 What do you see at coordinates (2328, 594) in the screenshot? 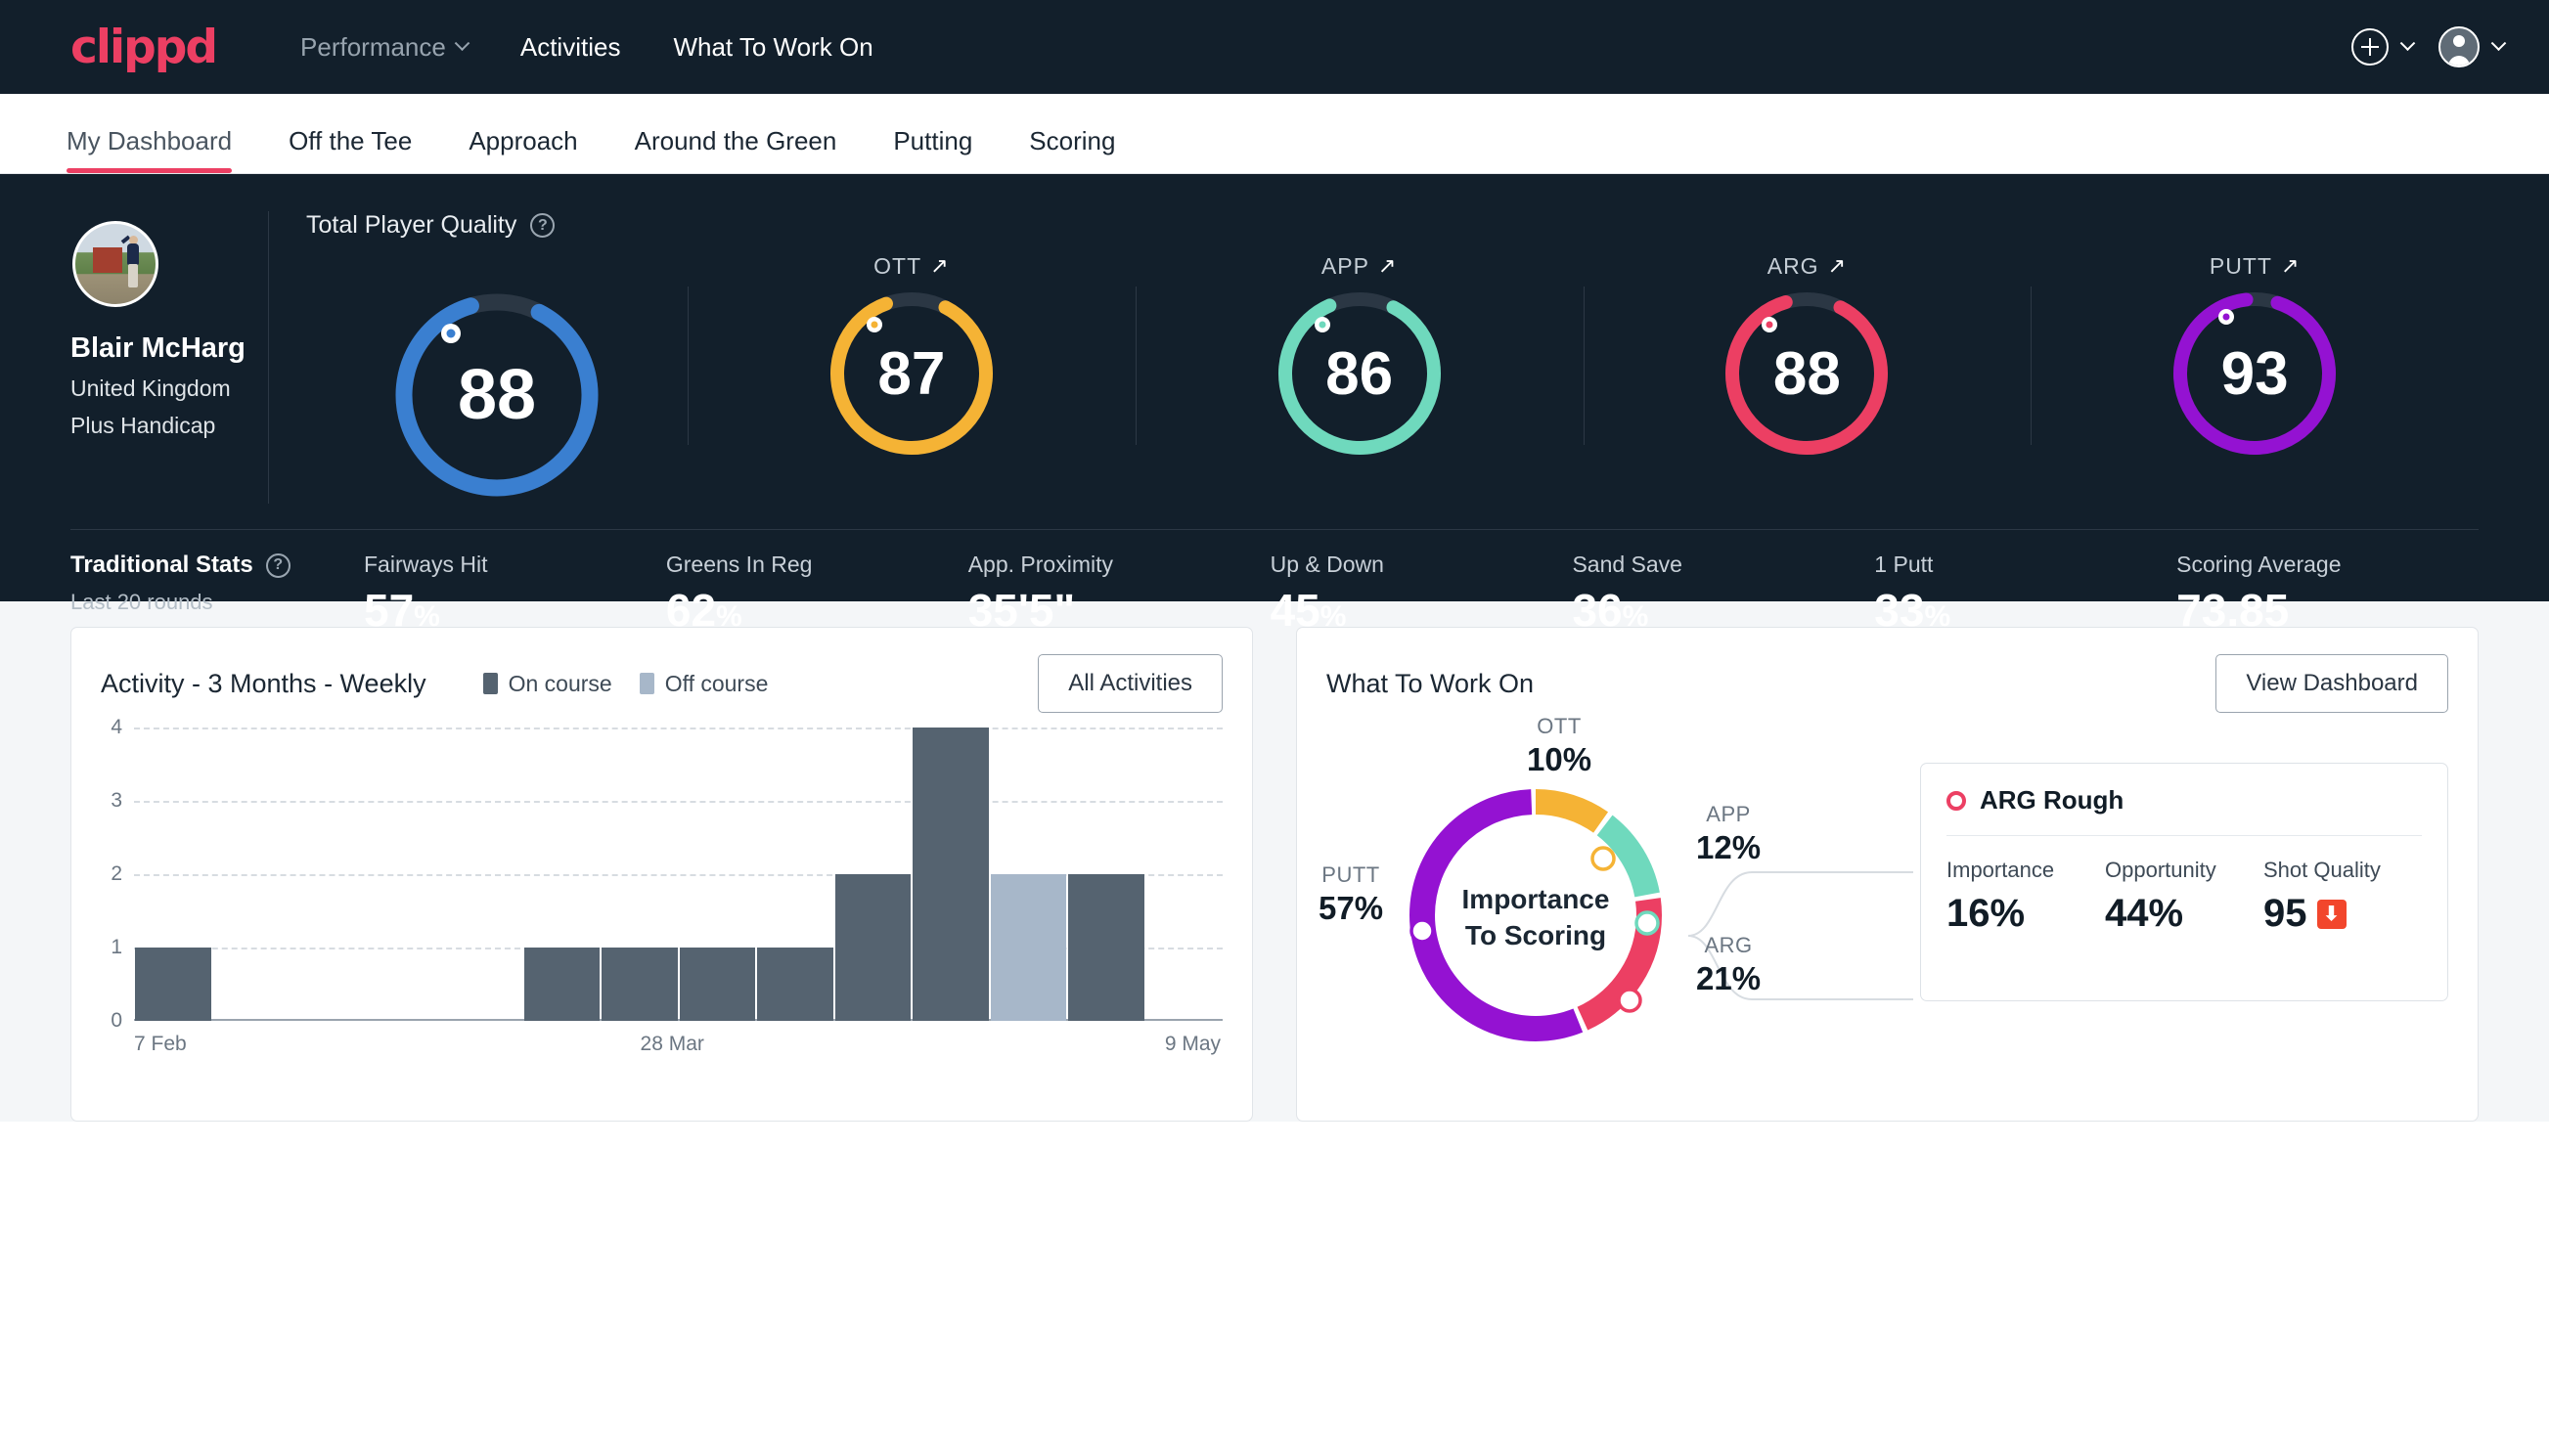
I see `stat-scoring-average: Scoring Average 73.85` at bounding box center [2328, 594].